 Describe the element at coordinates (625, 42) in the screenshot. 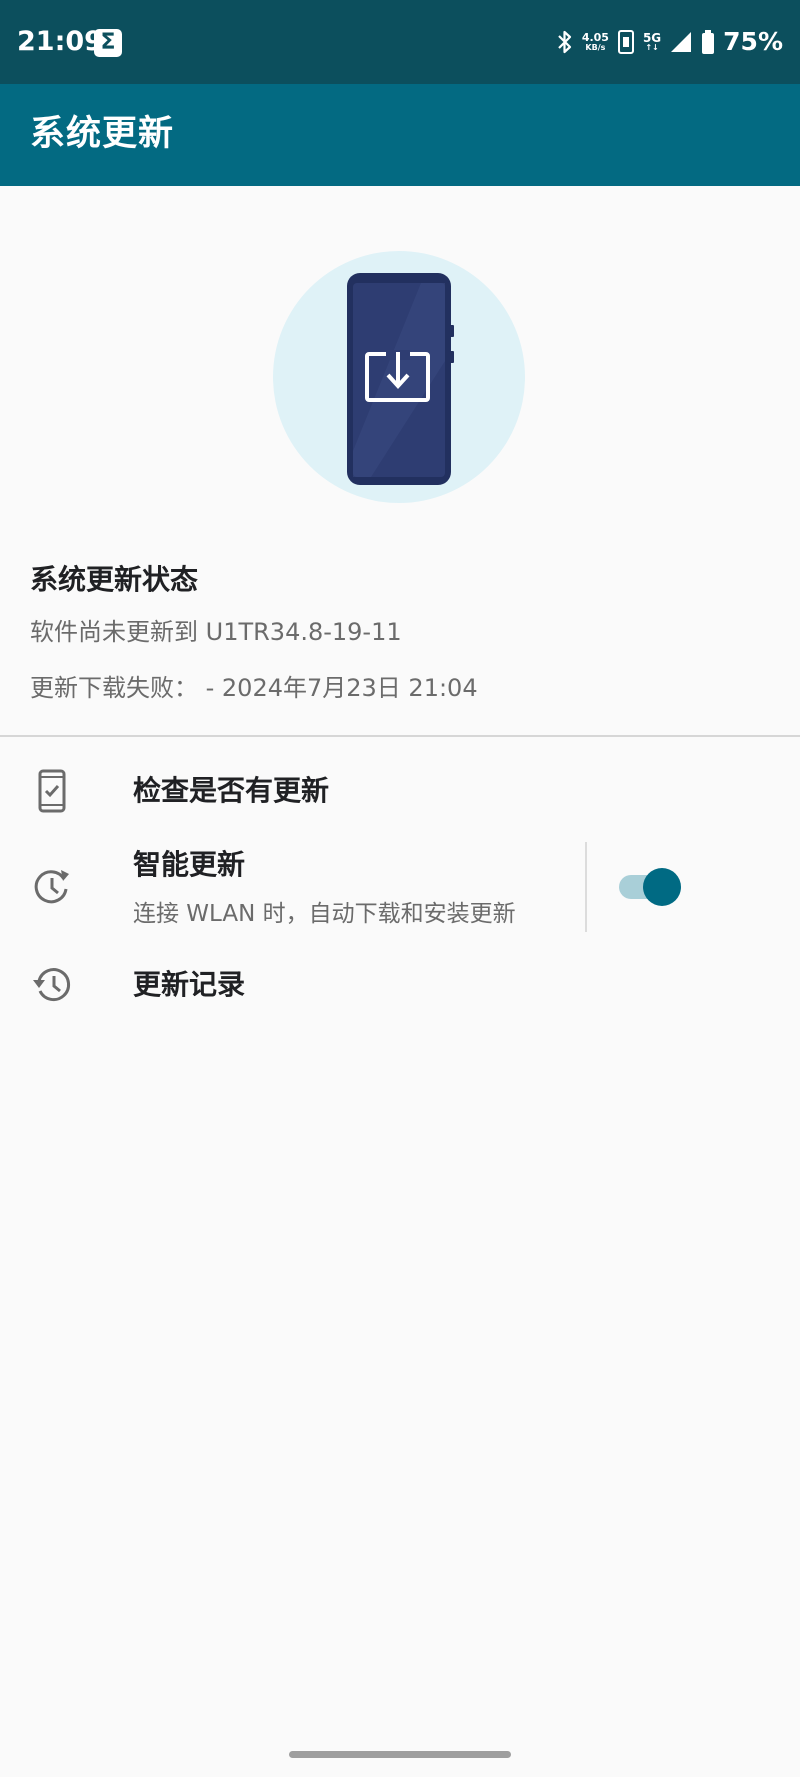

I see `sim-card-icon` at that location.